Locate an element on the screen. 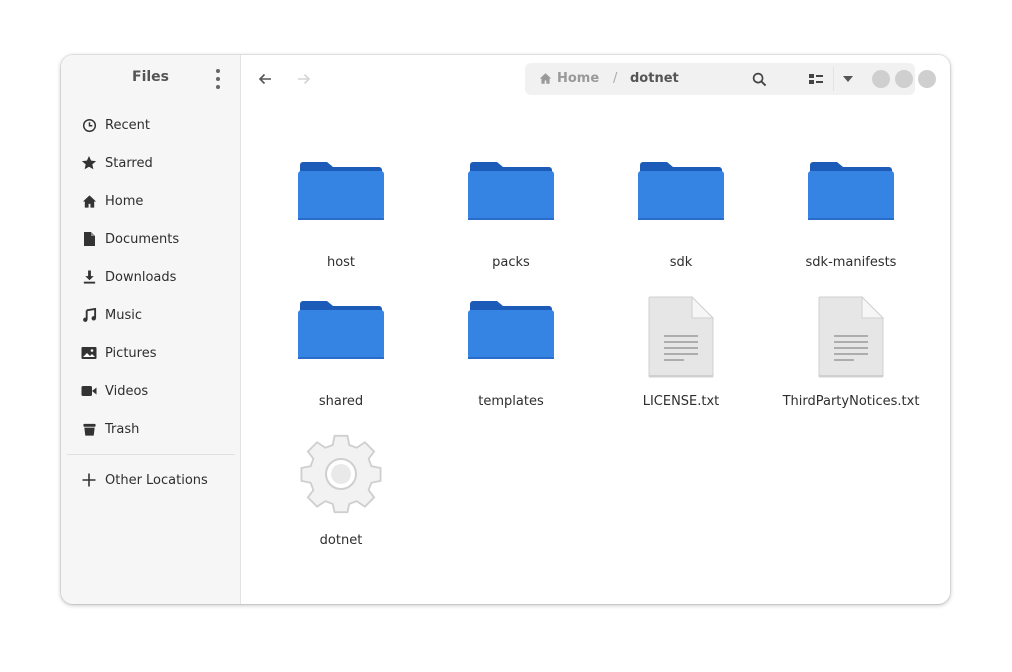 The image size is (1012, 672). maximize-button is located at coordinates (904, 79).